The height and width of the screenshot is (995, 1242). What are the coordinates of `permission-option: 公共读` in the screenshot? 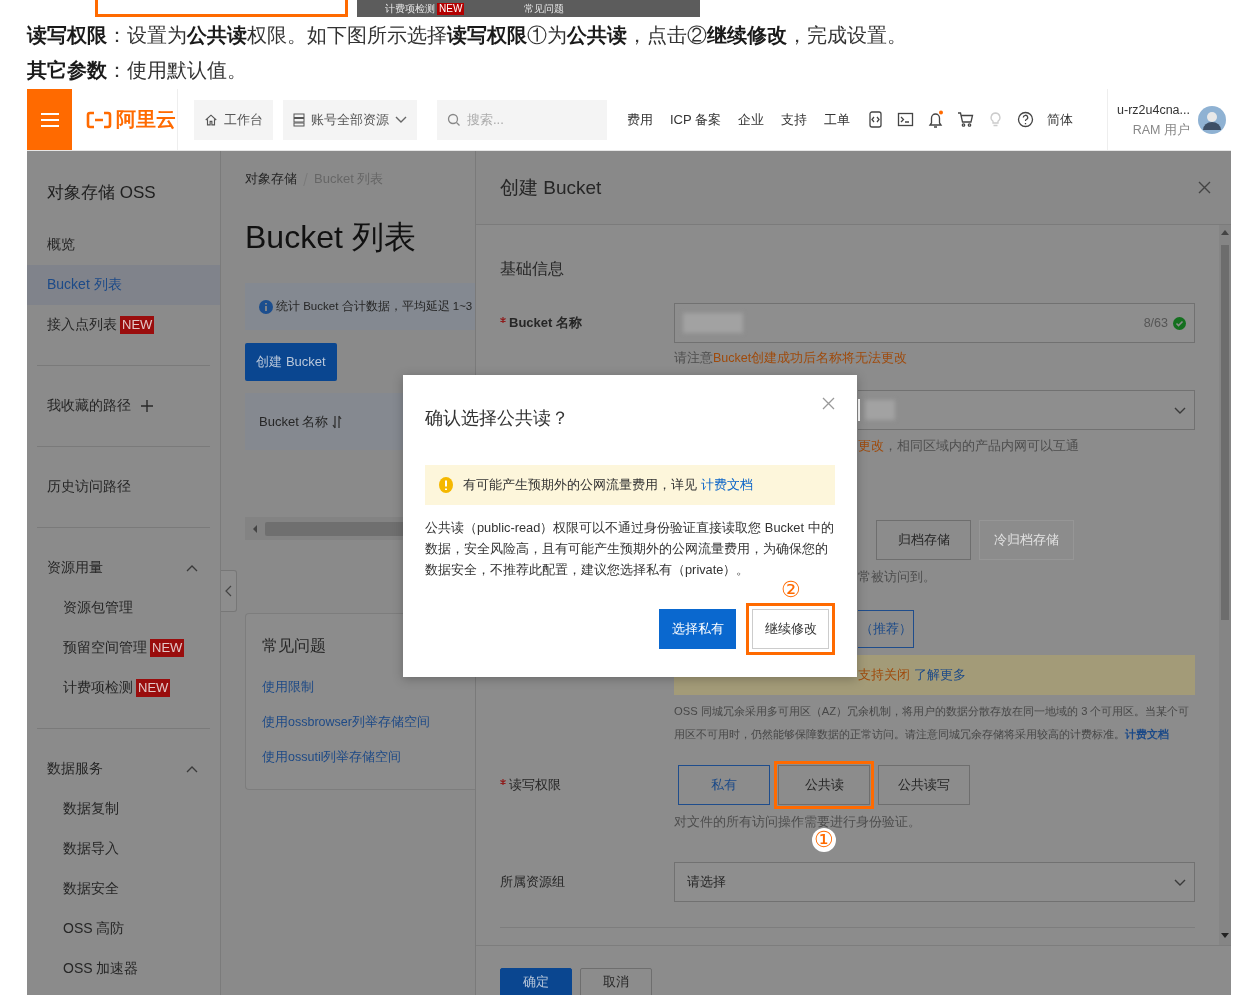 It's located at (824, 785).